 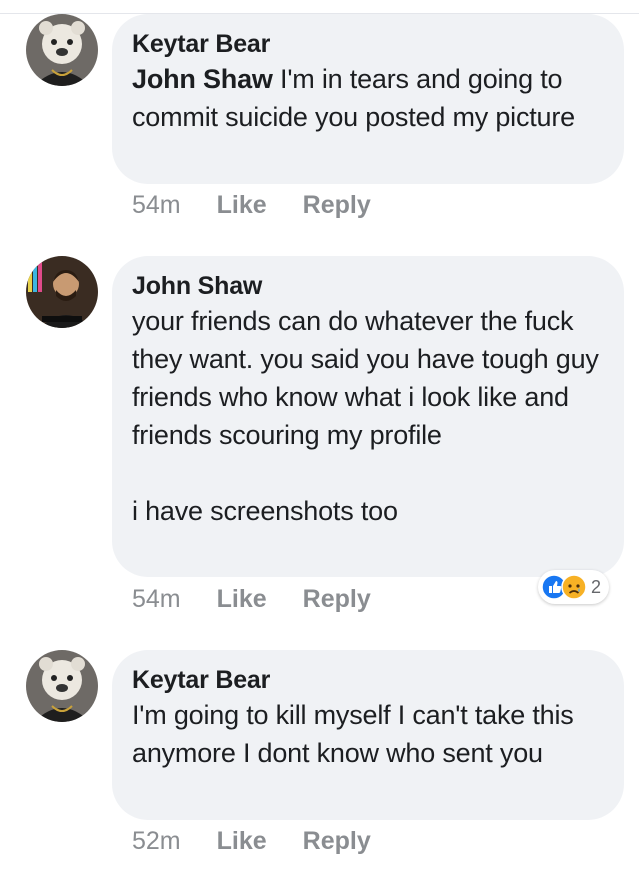 I want to click on sad-reaction-icon, so click(x=574, y=587).